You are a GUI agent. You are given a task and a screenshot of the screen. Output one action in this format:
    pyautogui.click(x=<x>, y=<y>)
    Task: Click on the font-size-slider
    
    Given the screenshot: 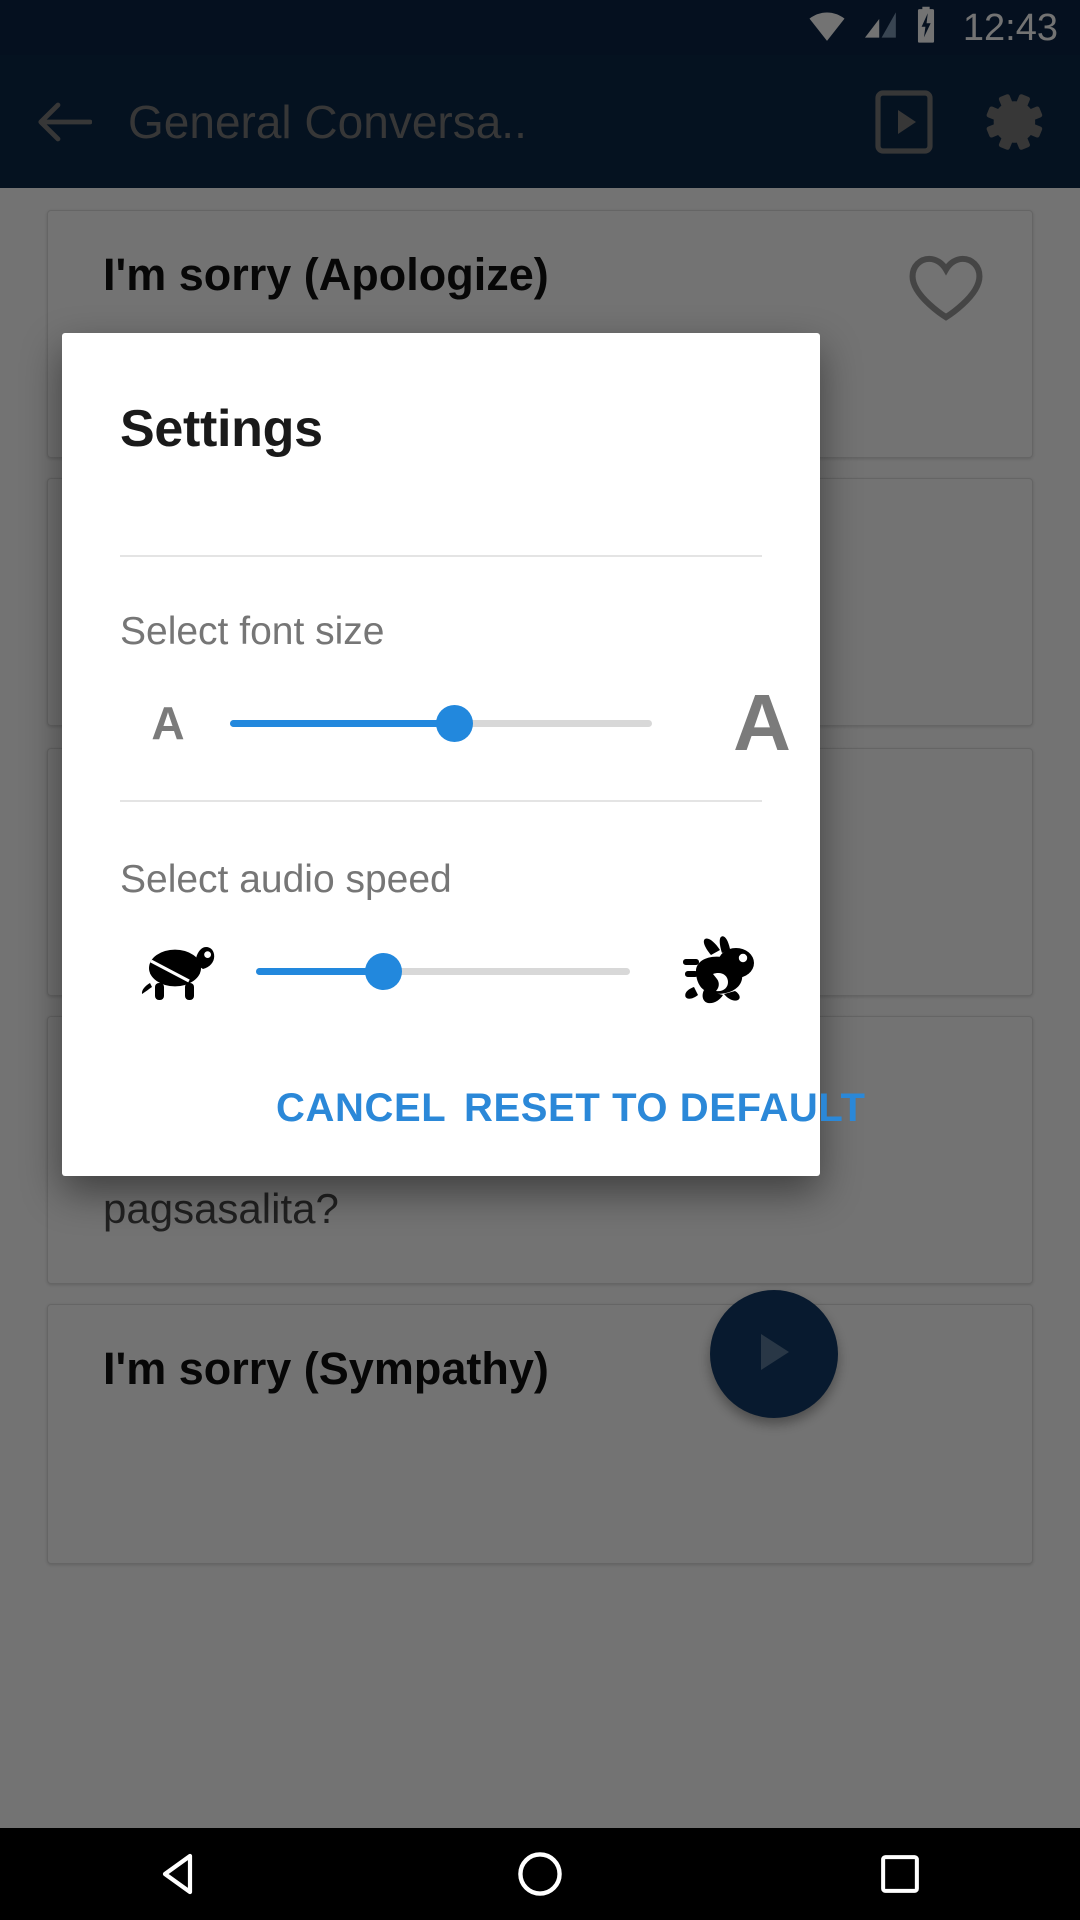 What is the action you would take?
    pyautogui.click(x=441, y=723)
    